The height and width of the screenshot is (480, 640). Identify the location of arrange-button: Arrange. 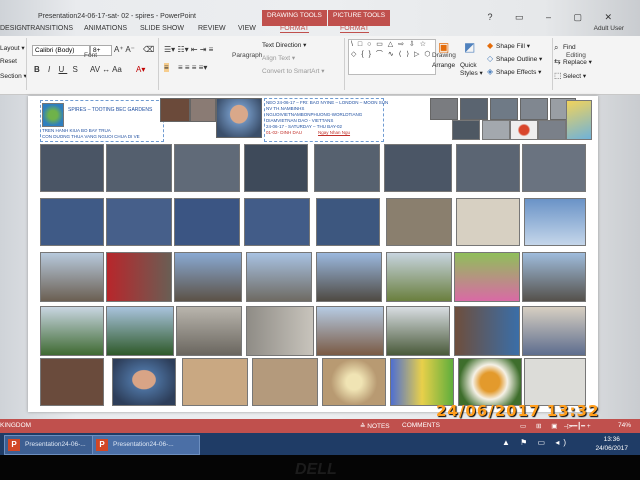
(443, 65).